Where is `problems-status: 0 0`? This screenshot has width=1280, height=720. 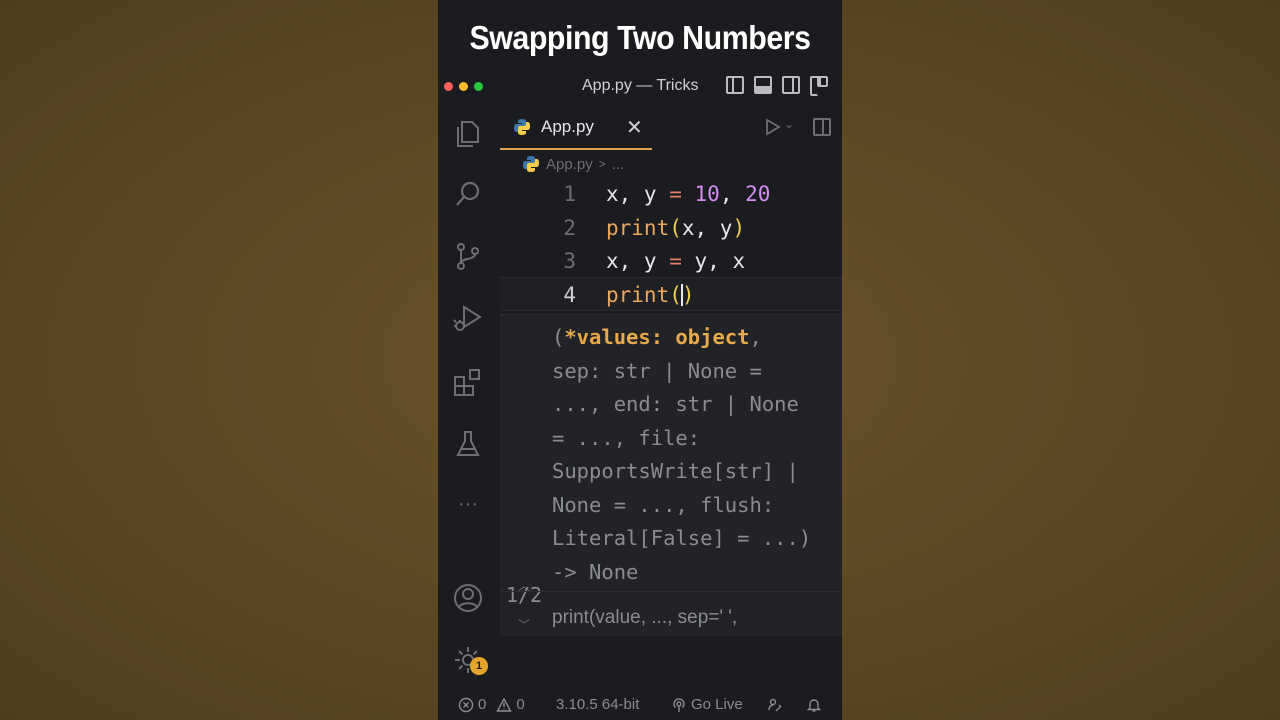 problems-status: 0 0 is located at coordinates (491, 704).